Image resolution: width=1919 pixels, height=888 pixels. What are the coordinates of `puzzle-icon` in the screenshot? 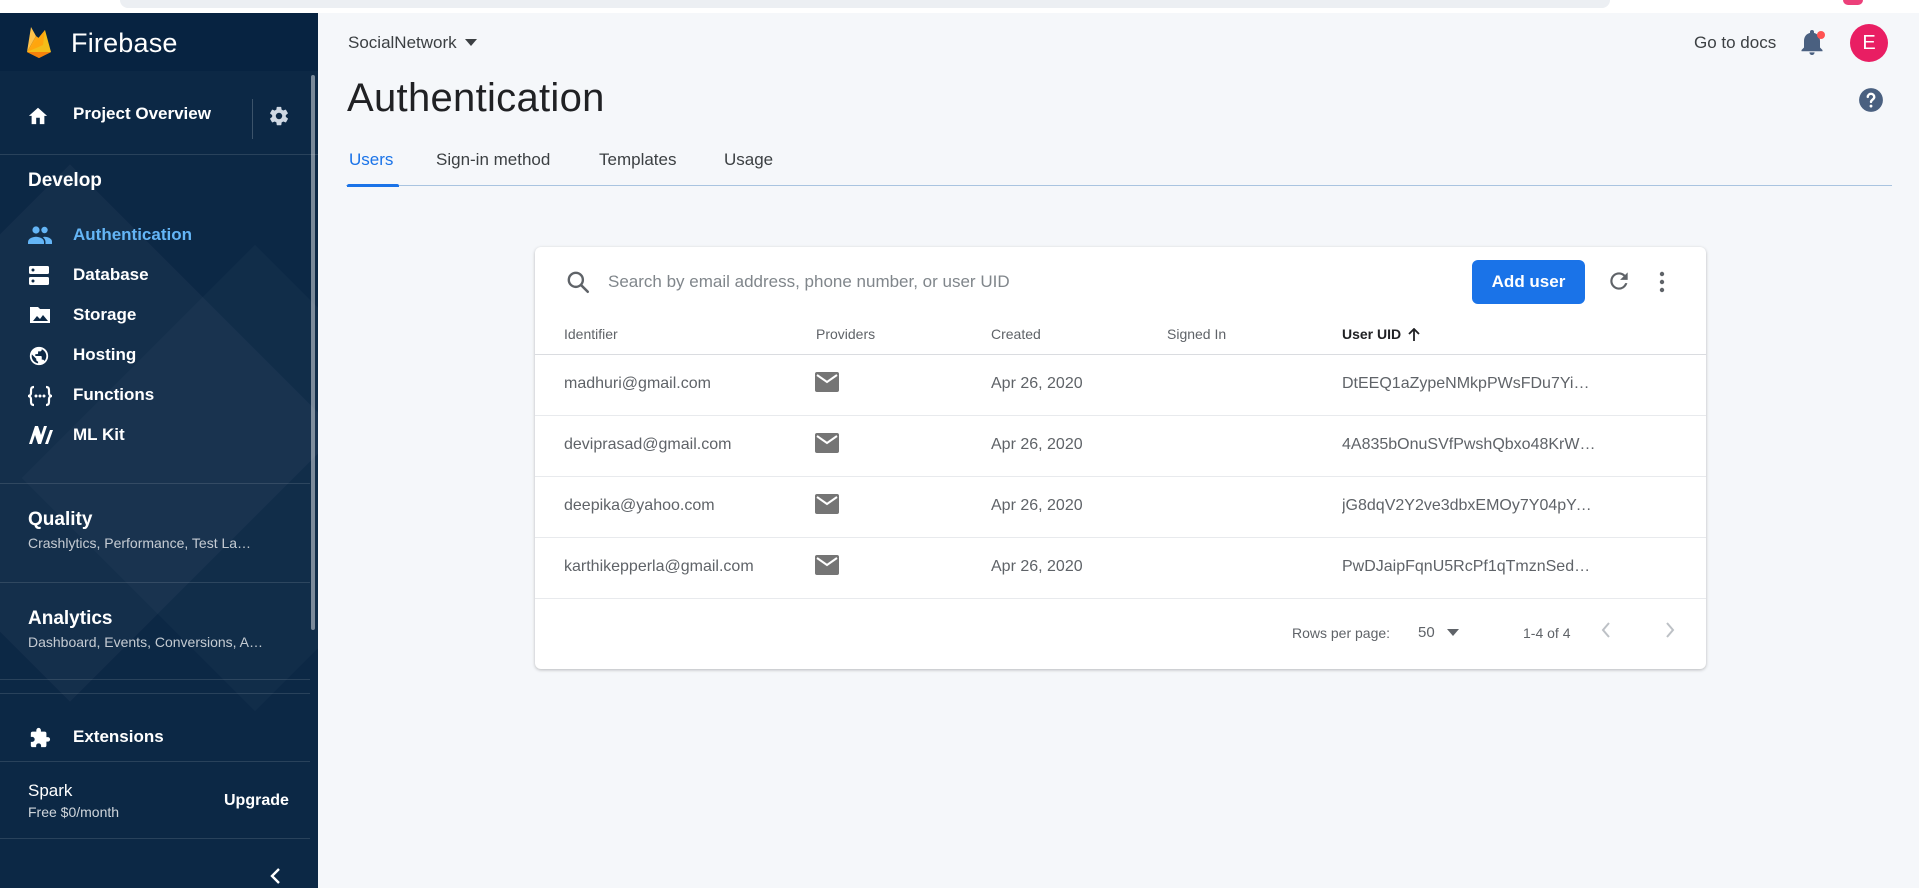 It's located at (40, 737).